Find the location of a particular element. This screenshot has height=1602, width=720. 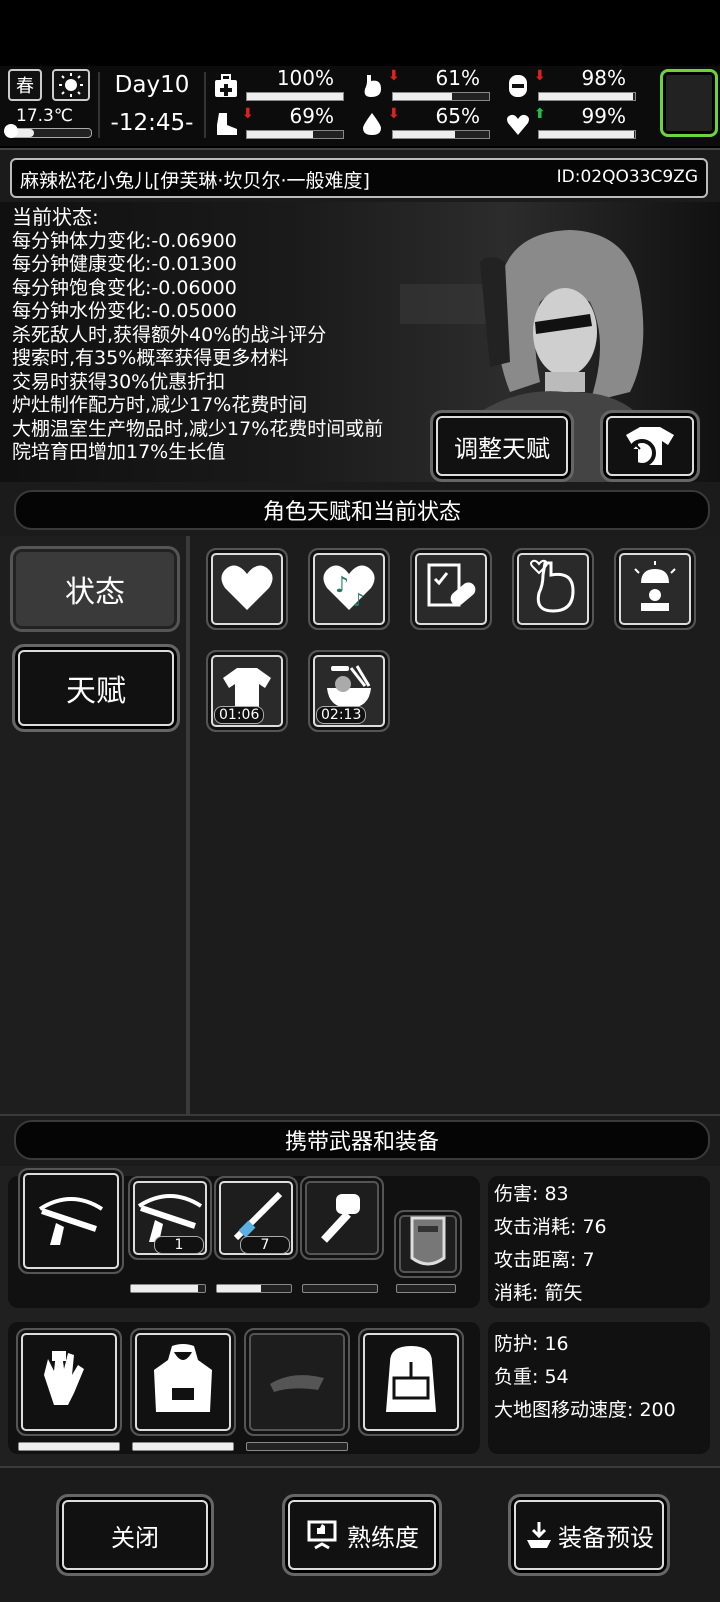

gloves-icon is located at coordinates (69, 1382).